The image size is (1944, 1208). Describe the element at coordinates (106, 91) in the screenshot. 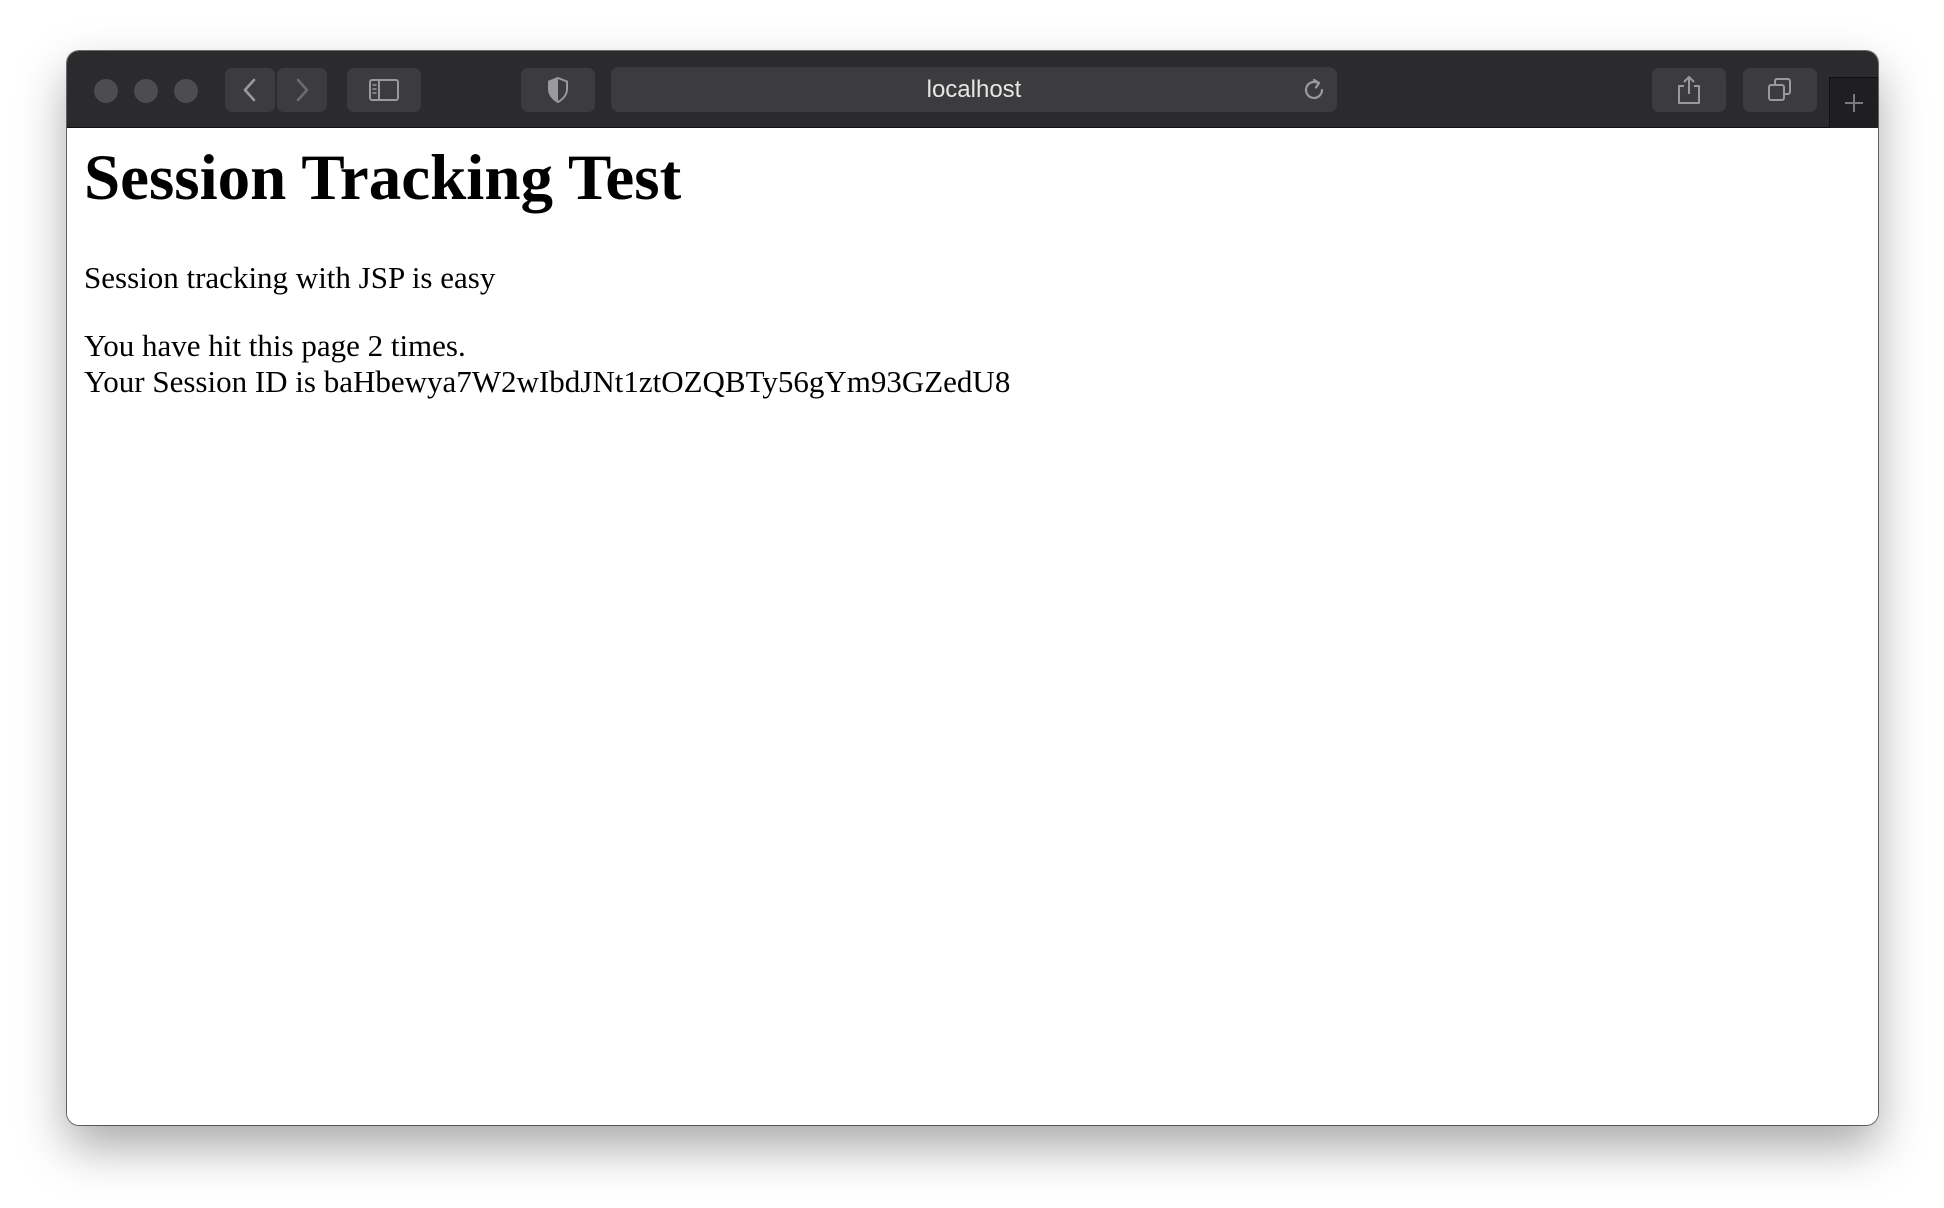

I see `close-window-button` at that location.